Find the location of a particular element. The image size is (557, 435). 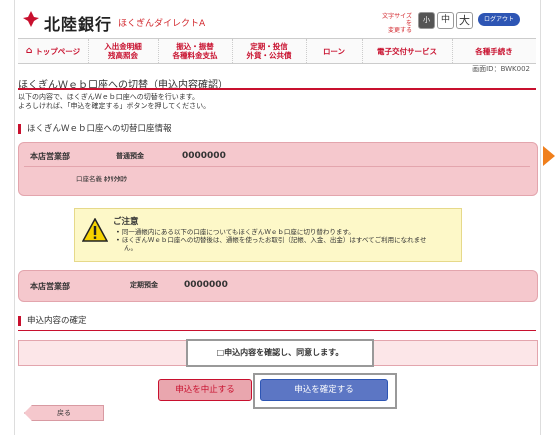

font-size-label: 文字サイズを 変更する is located at coordinates (397, 23).